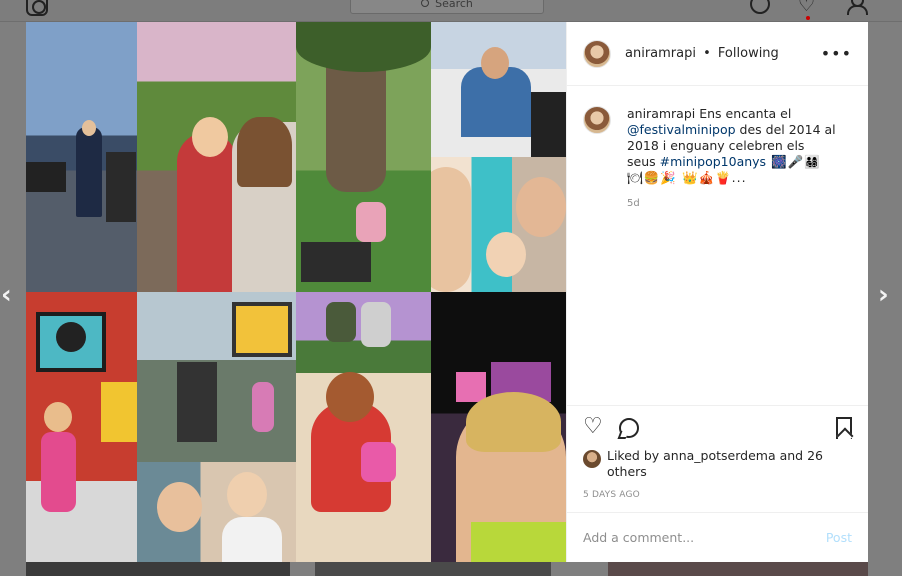 Image resolution: width=902 pixels, height=576 pixels. What do you see at coordinates (883, 295) in the screenshot?
I see `next-post-arrow: ›` at bounding box center [883, 295].